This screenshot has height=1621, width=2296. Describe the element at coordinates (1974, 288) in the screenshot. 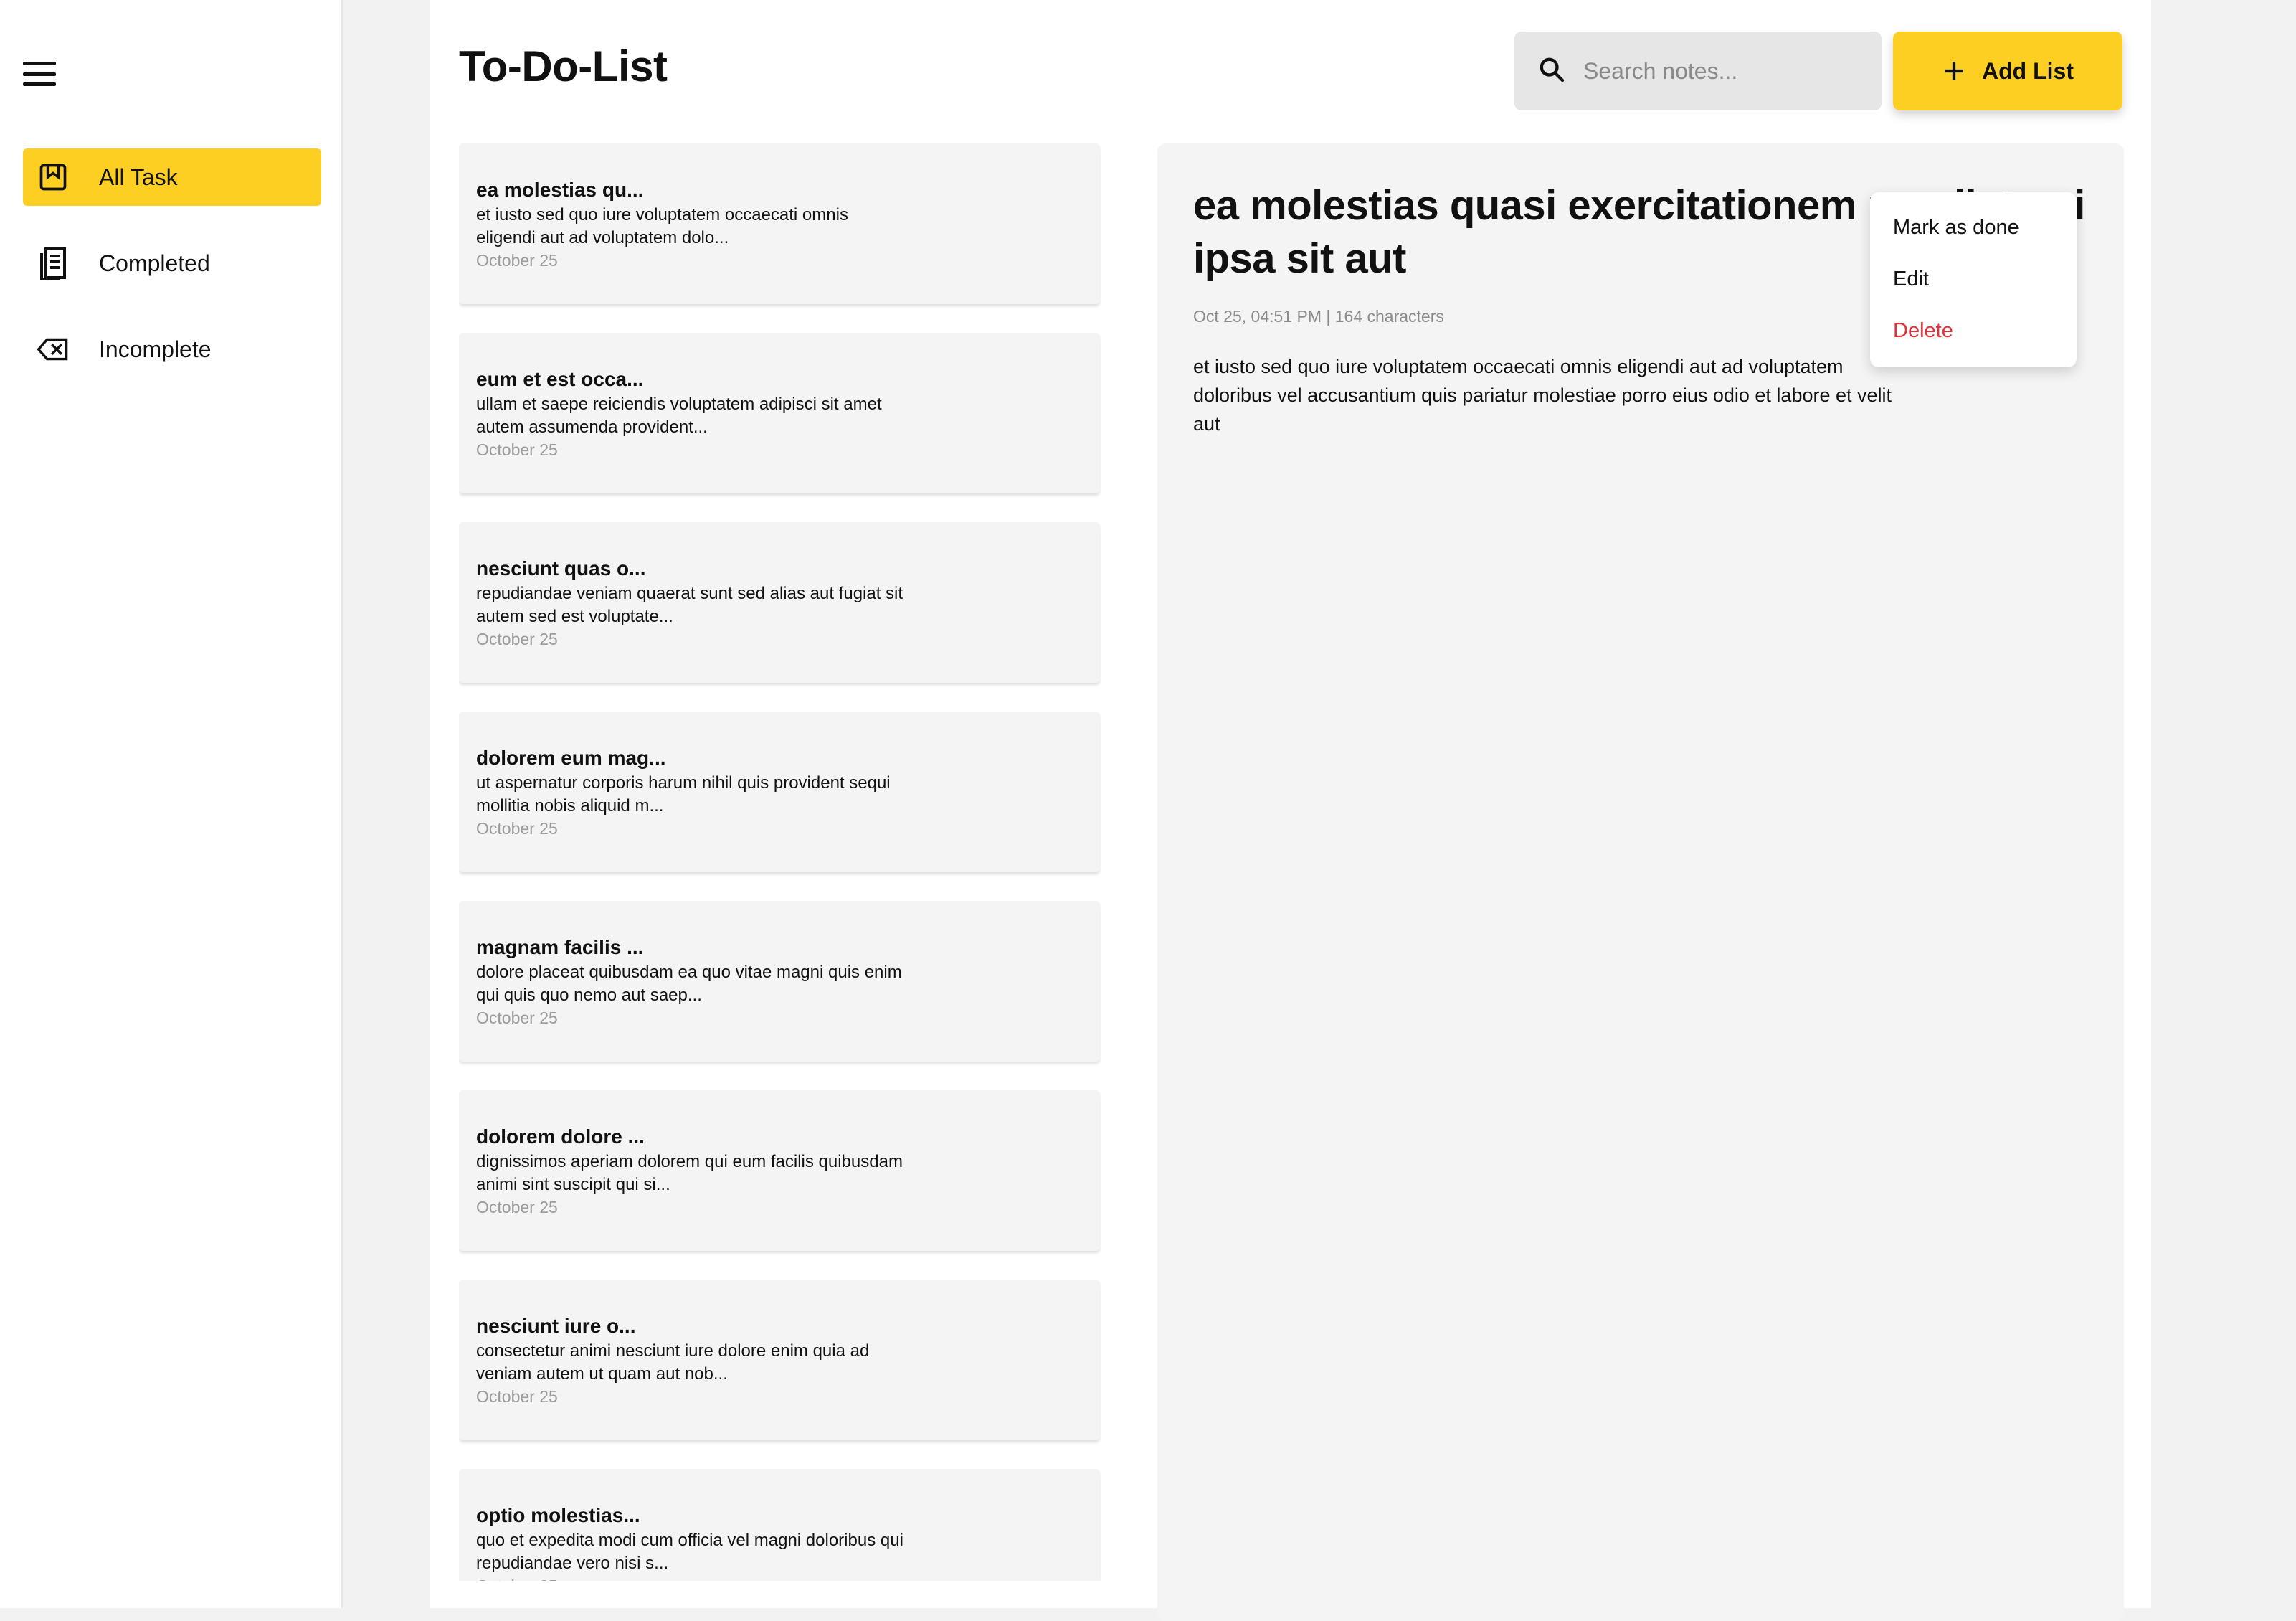

I see `edit-menu-item: Edit` at that location.